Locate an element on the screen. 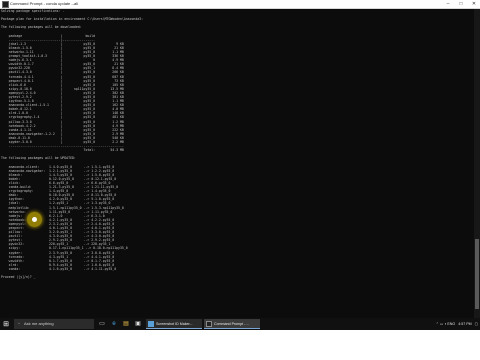 The width and height of the screenshot is (480, 360). minimize-button: – is located at coordinates (448, 4).